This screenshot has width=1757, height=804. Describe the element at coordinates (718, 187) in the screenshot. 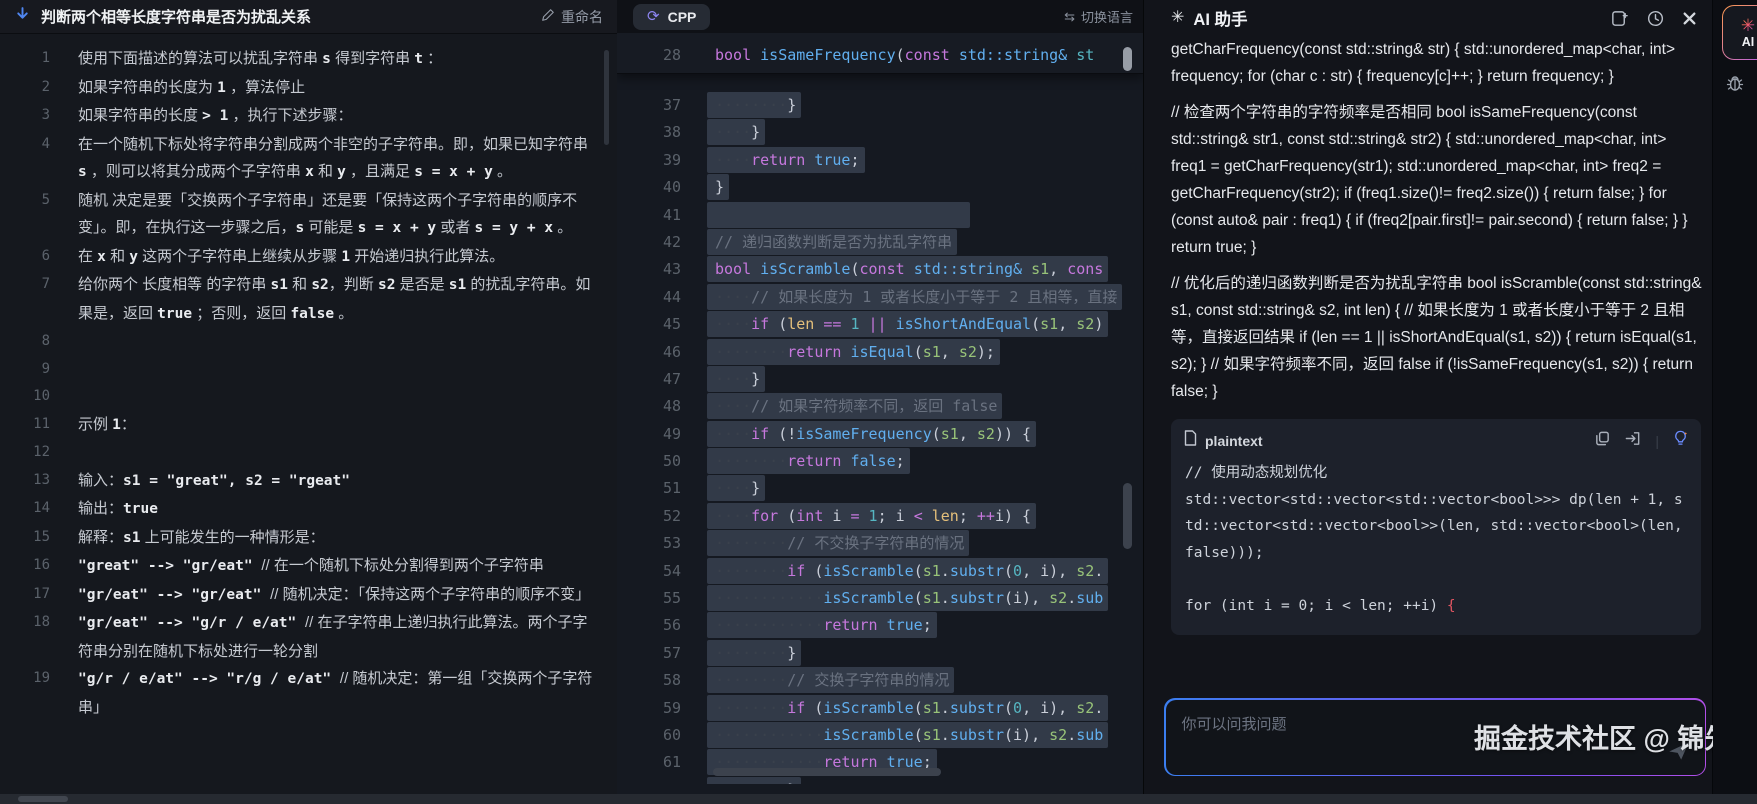

I see `selection-highlight: }` at that location.